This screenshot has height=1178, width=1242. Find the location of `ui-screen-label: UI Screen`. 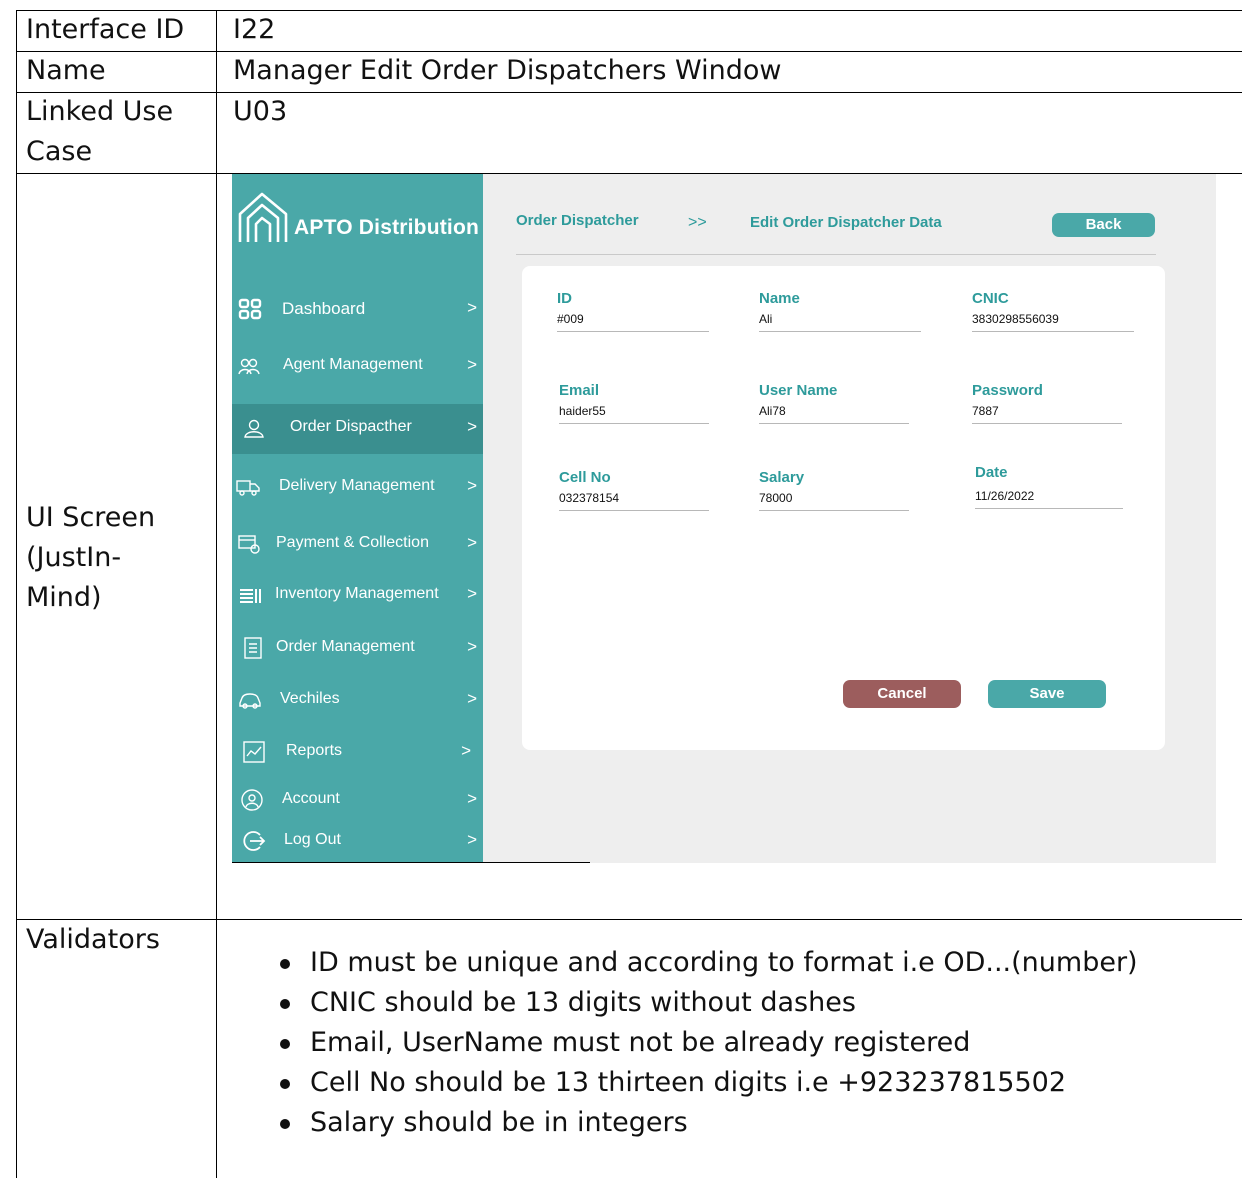

ui-screen-label: UI Screen is located at coordinates (91, 517).